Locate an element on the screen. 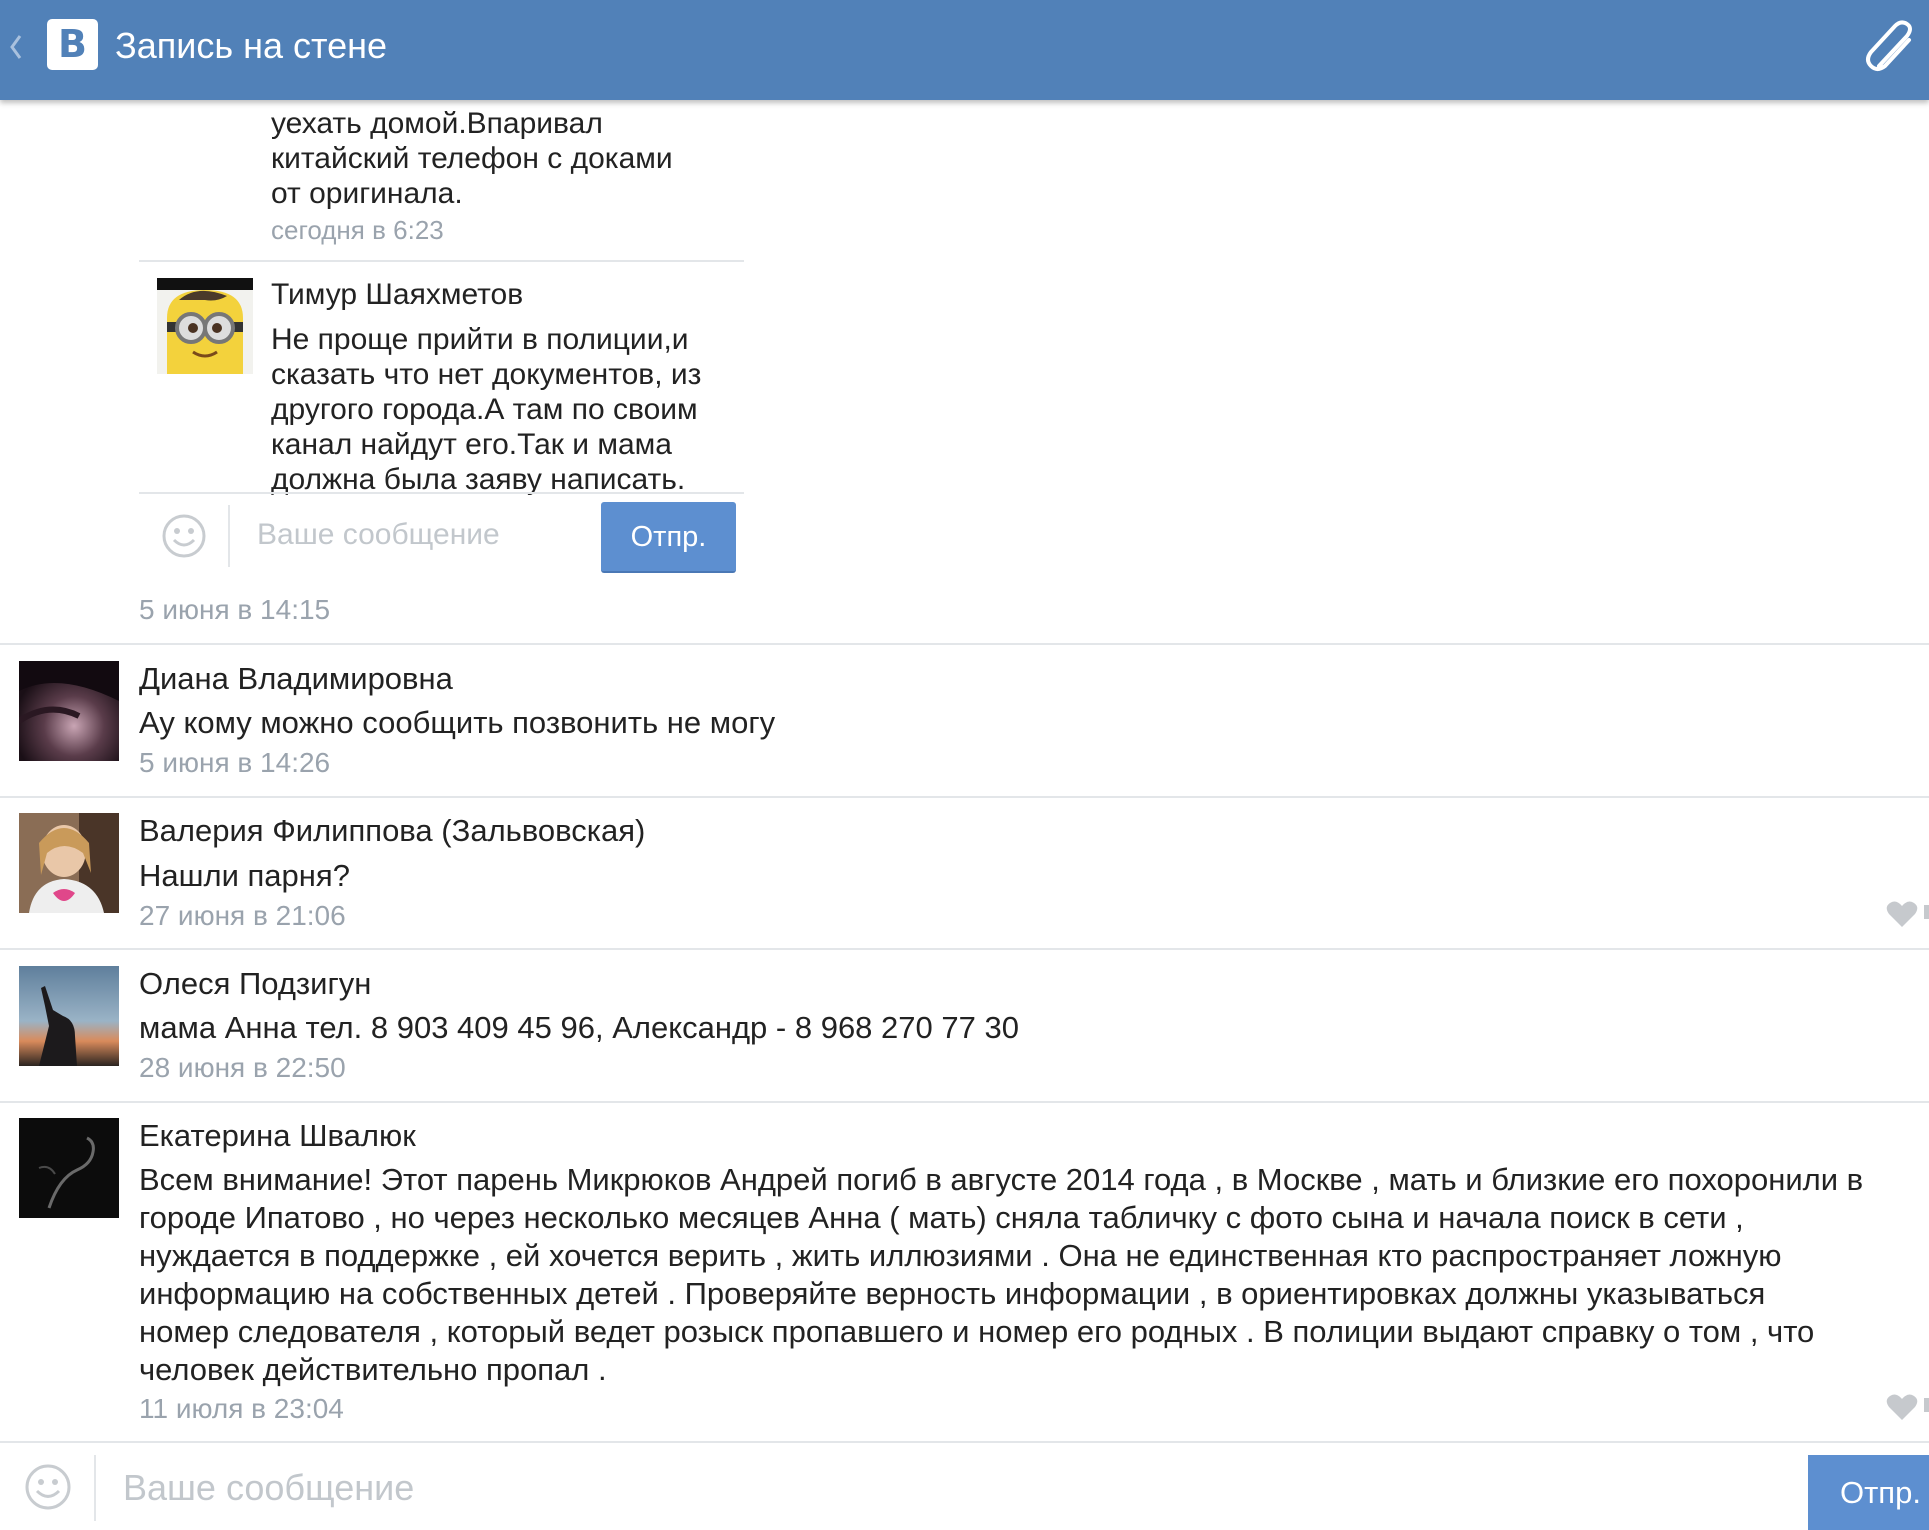 The image size is (1929, 1530). message-composer: Ваше сообщение Отпр. is located at coordinates (964, 1485).